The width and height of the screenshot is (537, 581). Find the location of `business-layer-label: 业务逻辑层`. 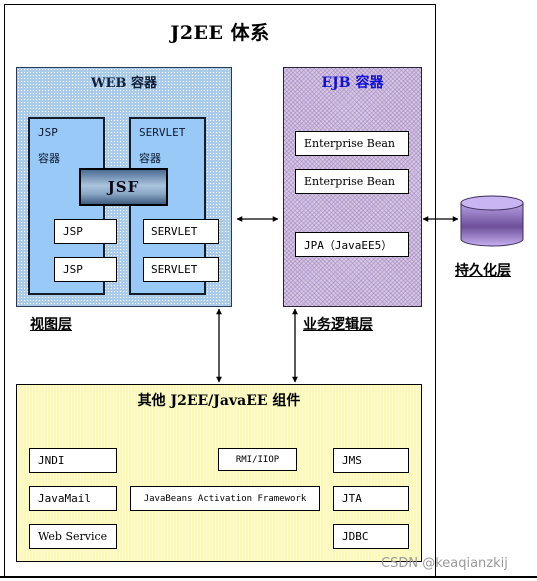

business-layer-label: 业务逻辑层 is located at coordinates (338, 325).